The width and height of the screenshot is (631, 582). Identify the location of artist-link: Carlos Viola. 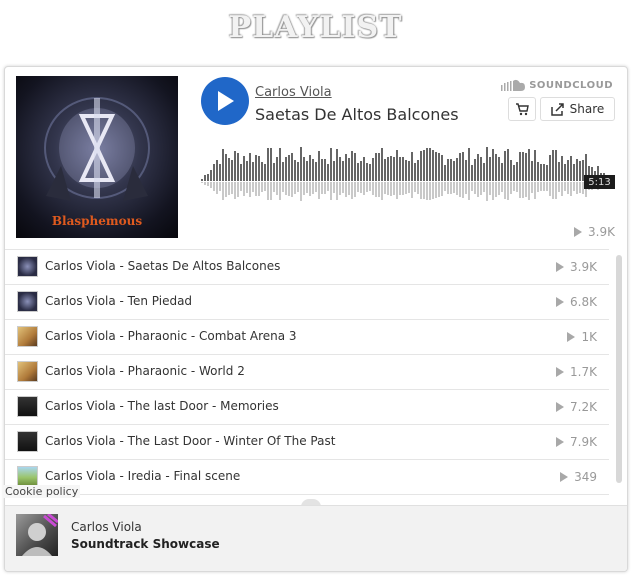
(293, 92).